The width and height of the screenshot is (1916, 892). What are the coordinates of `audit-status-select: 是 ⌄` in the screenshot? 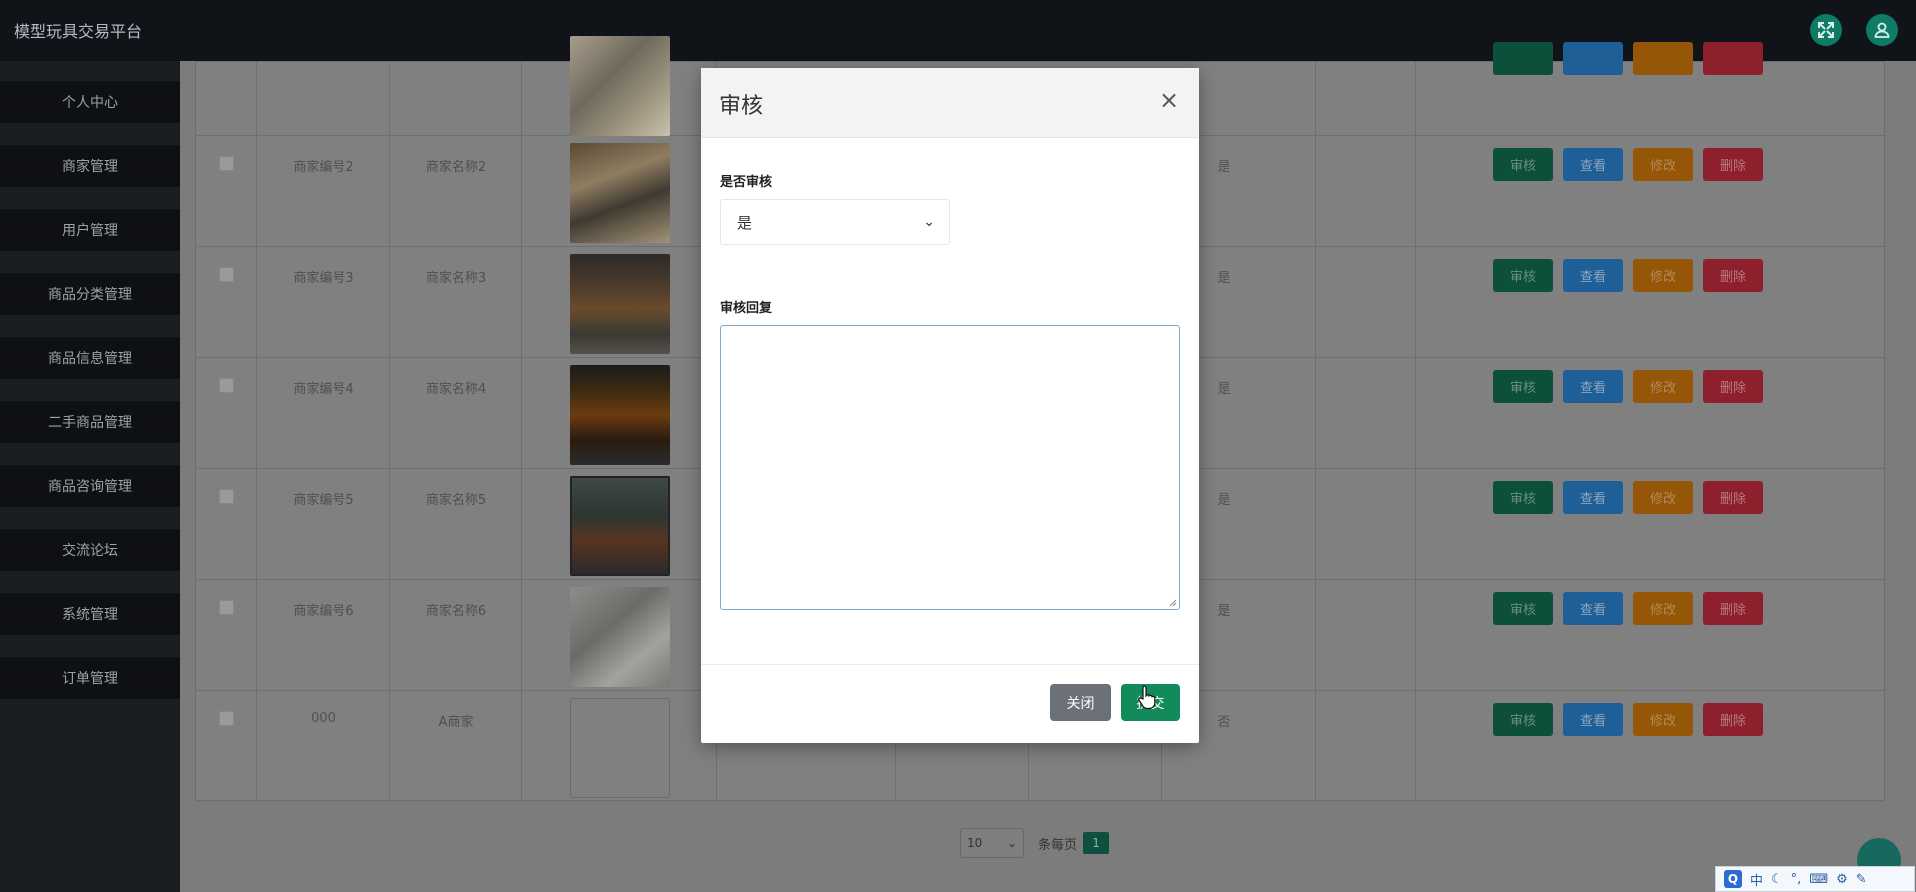 It's located at (835, 222).